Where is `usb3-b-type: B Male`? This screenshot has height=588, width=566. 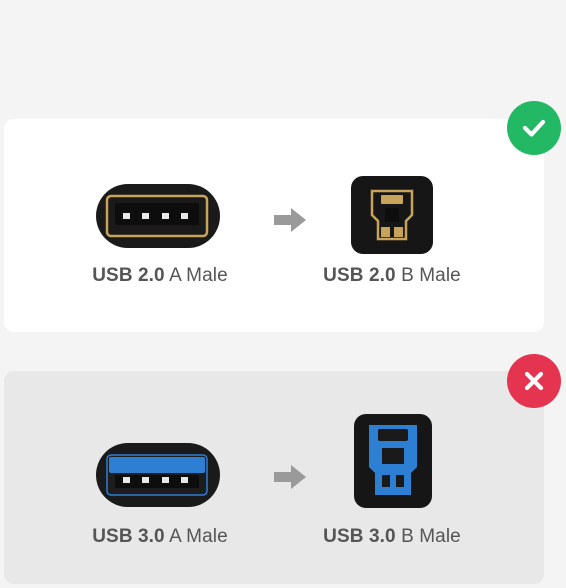 usb3-b-type: B Male is located at coordinates (431, 536).